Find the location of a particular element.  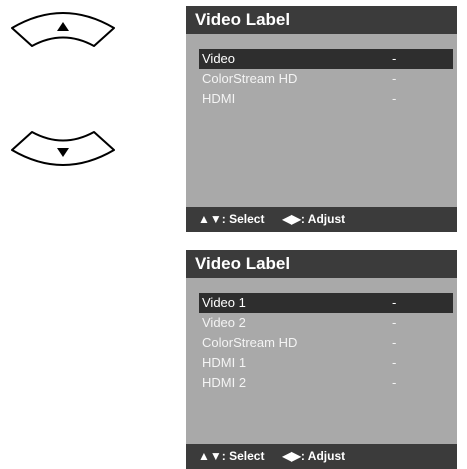

menu-item-label: HDMI 2 is located at coordinates (224, 382).